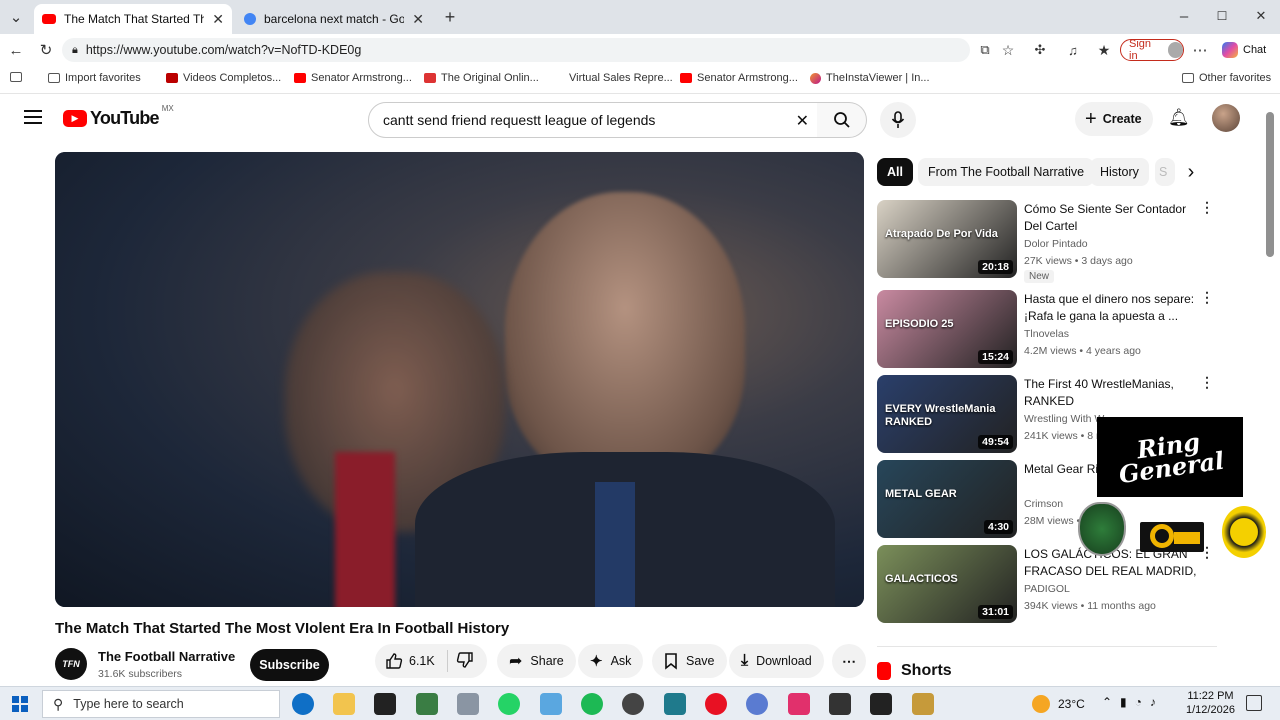 The height and width of the screenshot is (720, 1280). What do you see at coordinates (536, 661) in the screenshot?
I see `share-button: ➦ Share` at bounding box center [536, 661].